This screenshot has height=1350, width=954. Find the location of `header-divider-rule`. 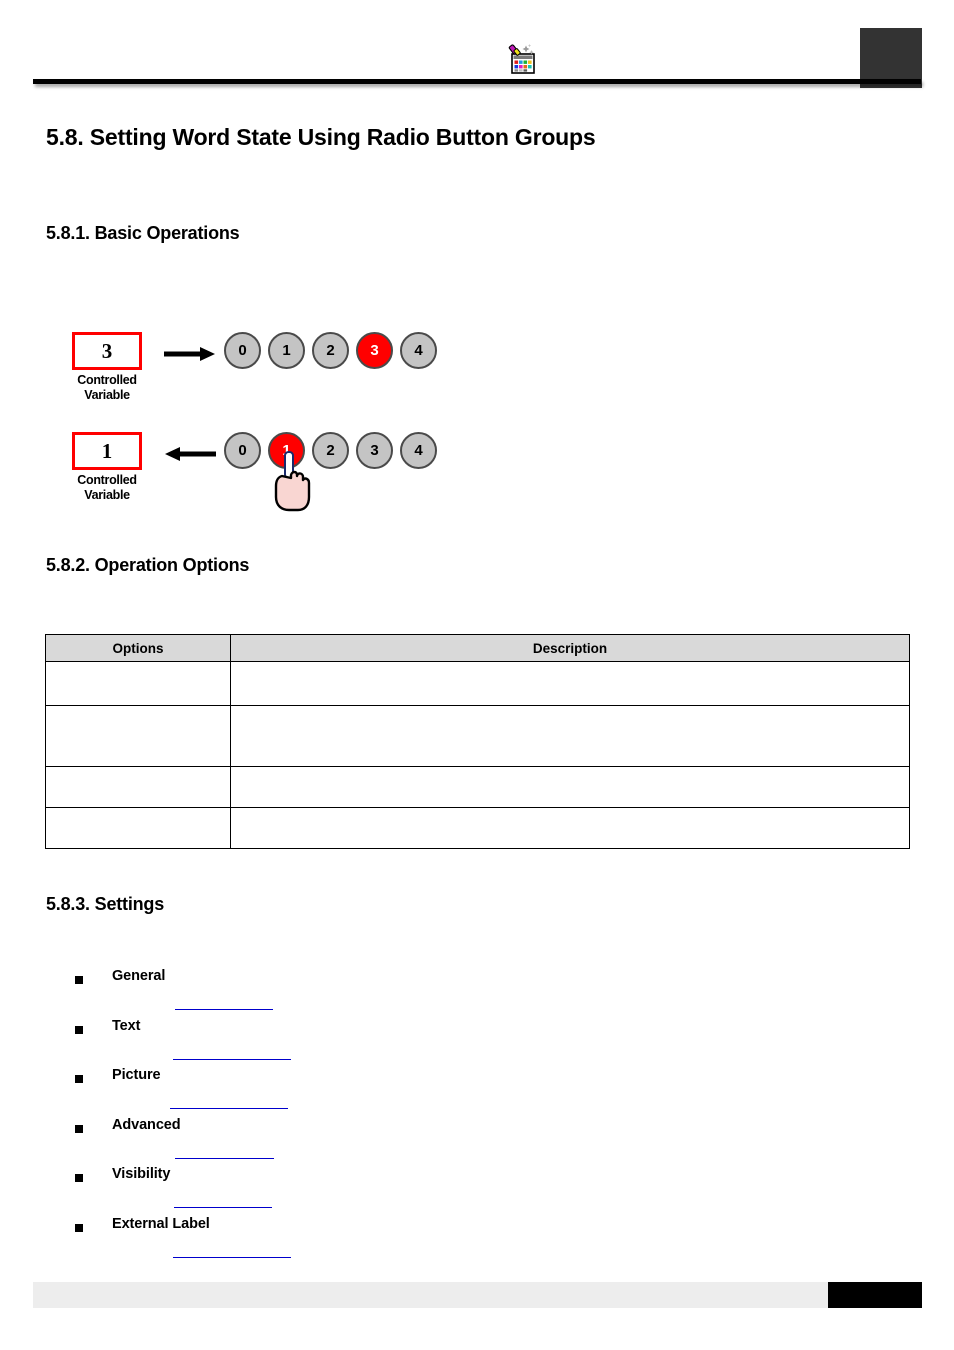

header-divider-rule is located at coordinates (477, 81).